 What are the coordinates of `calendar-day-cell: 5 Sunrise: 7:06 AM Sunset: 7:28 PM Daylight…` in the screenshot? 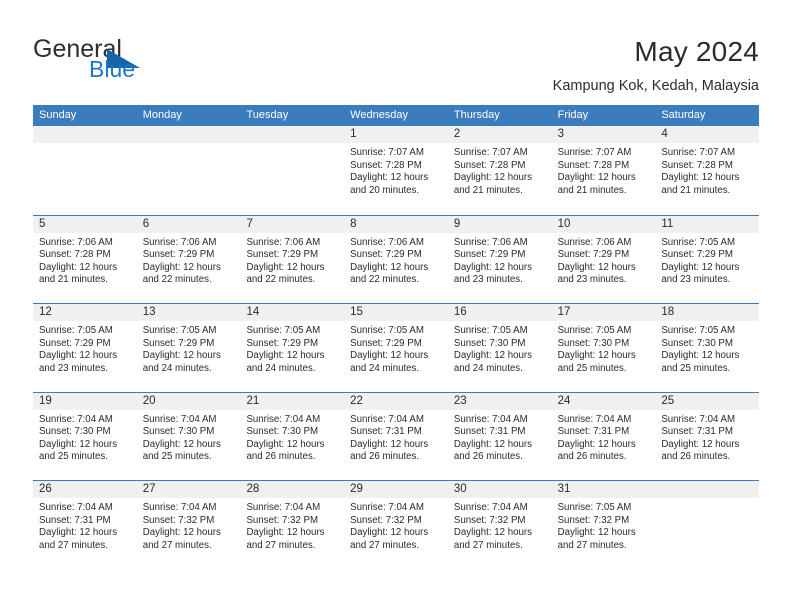 It's located at (85, 259).